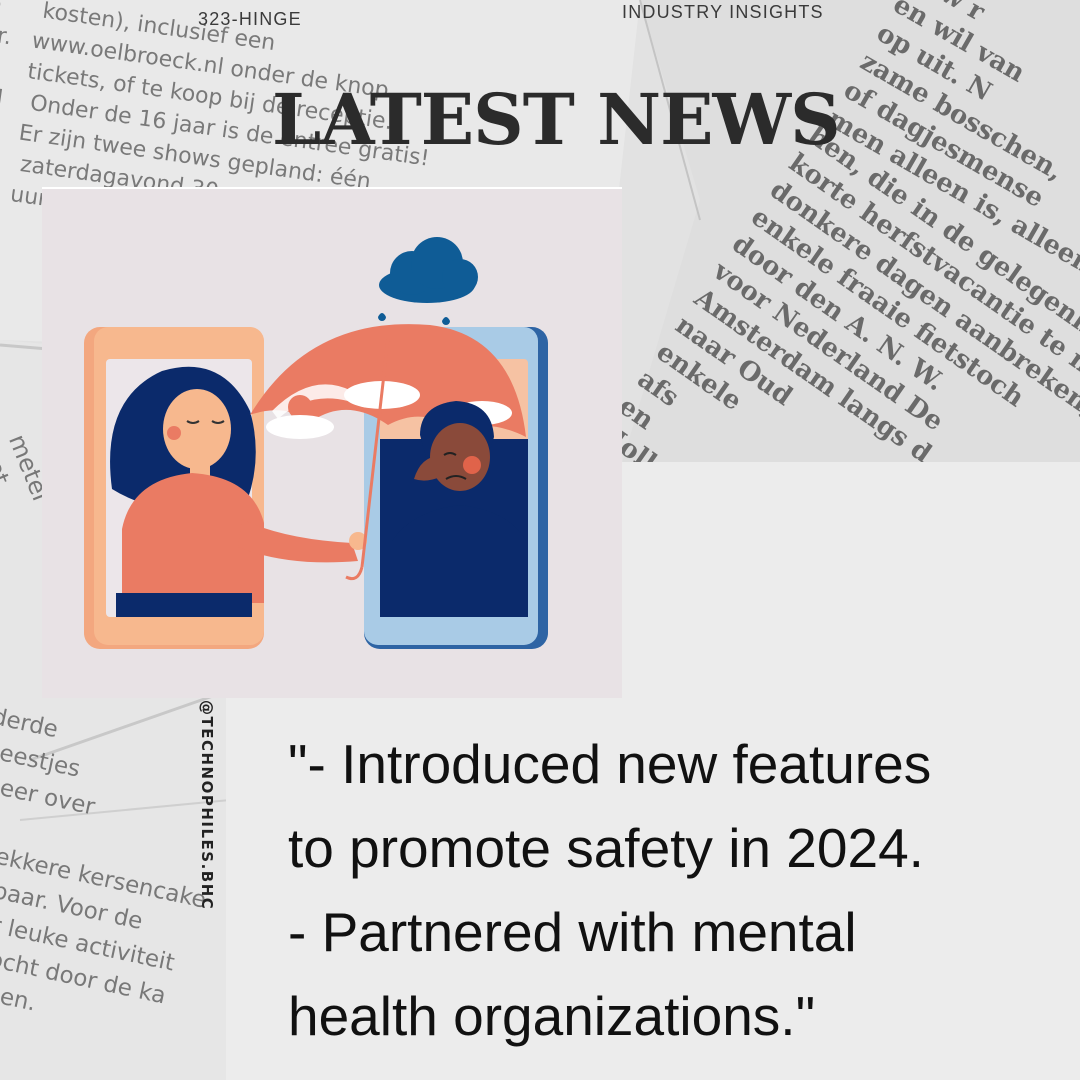 The width and height of the screenshot is (1080, 1080). Describe the element at coordinates (428, 285) in the screenshot. I see `rain-cloud-icon` at that location.